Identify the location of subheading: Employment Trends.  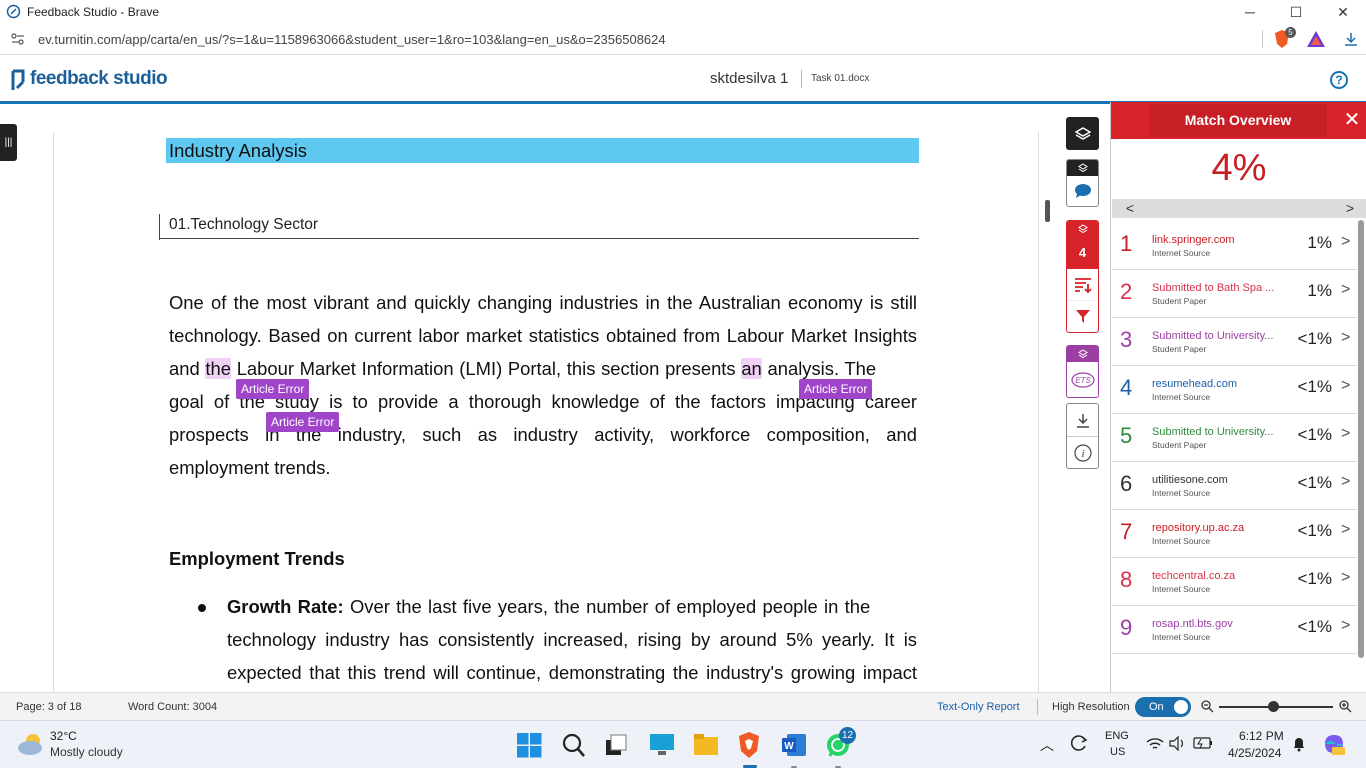
(257, 558).